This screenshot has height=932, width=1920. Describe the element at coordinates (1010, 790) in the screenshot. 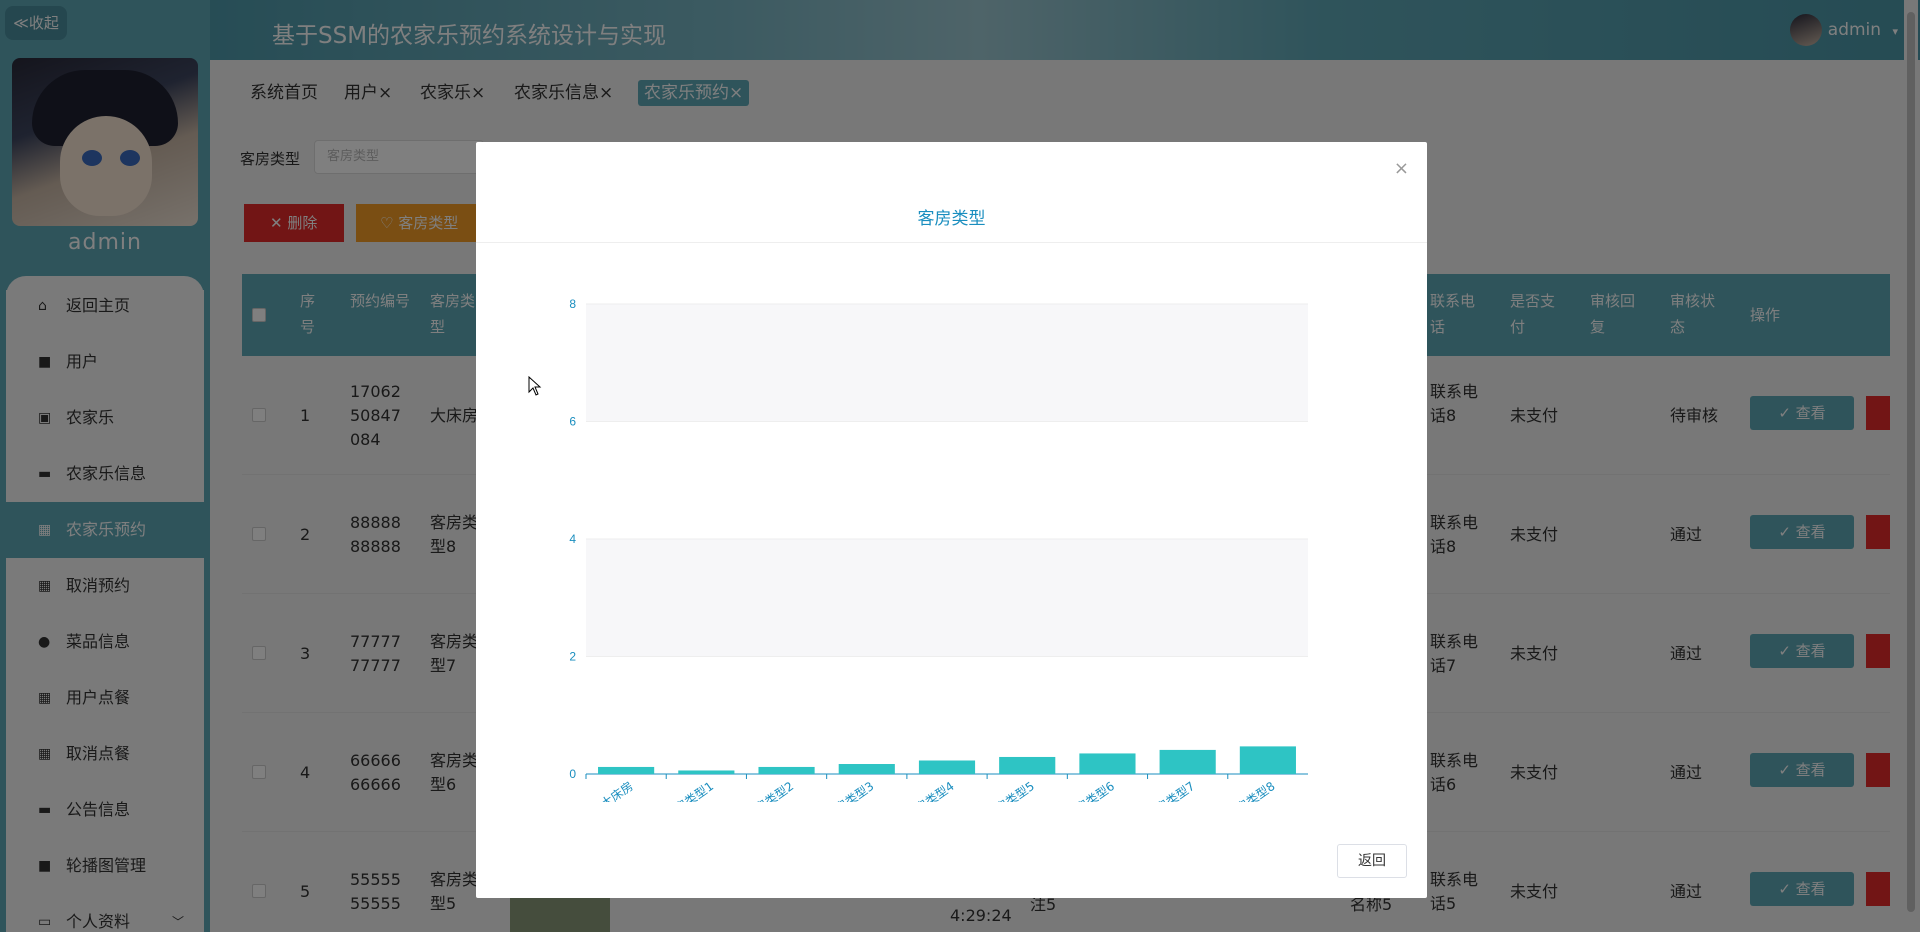

I see `x-tick-label: 客房类型5` at that location.